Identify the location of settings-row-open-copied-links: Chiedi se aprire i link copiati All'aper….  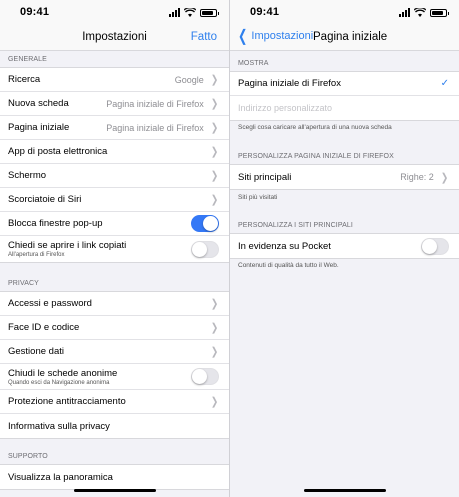
(114, 249).